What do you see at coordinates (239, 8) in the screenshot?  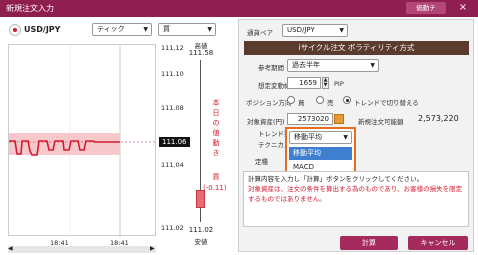 I see `window-titlebar: 新規注文入力 価動チ ×` at bounding box center [239, 8].